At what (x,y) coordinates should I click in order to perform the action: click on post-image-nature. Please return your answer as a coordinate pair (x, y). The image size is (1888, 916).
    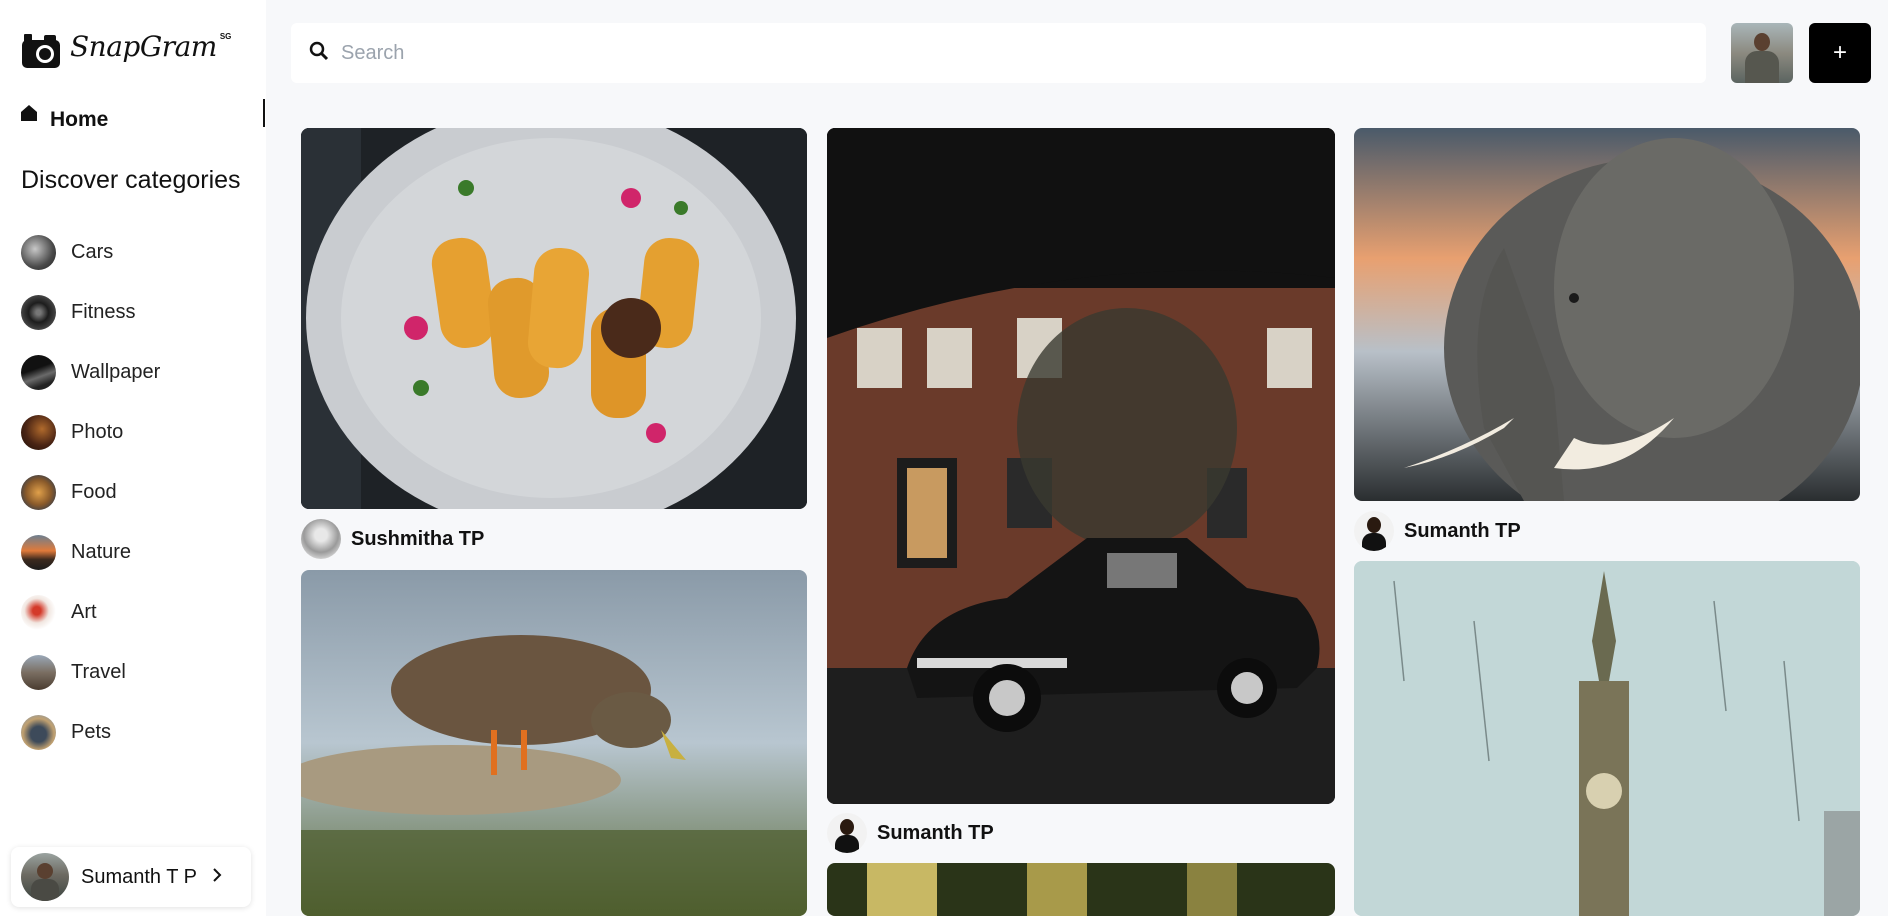
    Looking at the image, I should click on (1081, 889).